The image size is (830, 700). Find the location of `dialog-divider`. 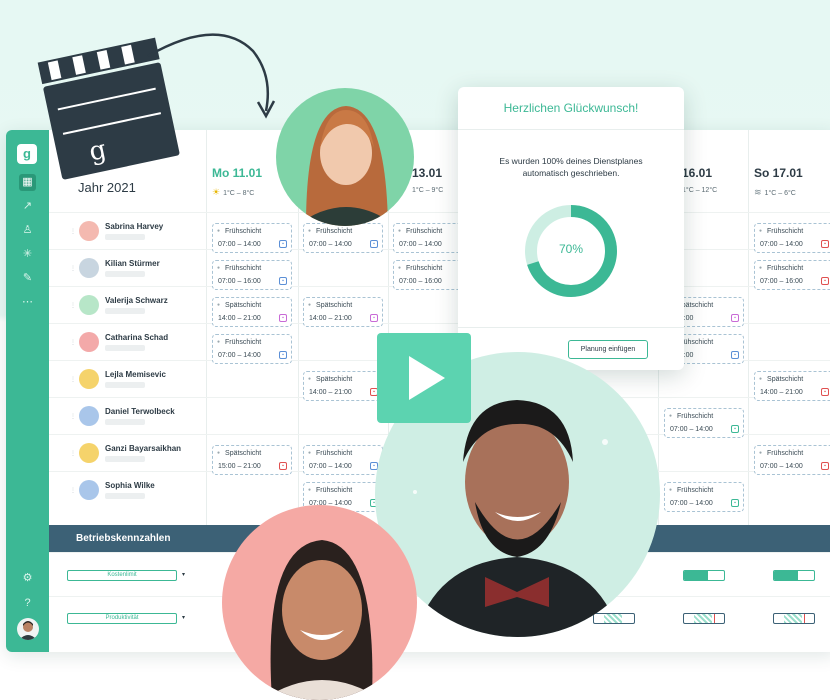

dialog-divider is located at coordinates (571, 327).